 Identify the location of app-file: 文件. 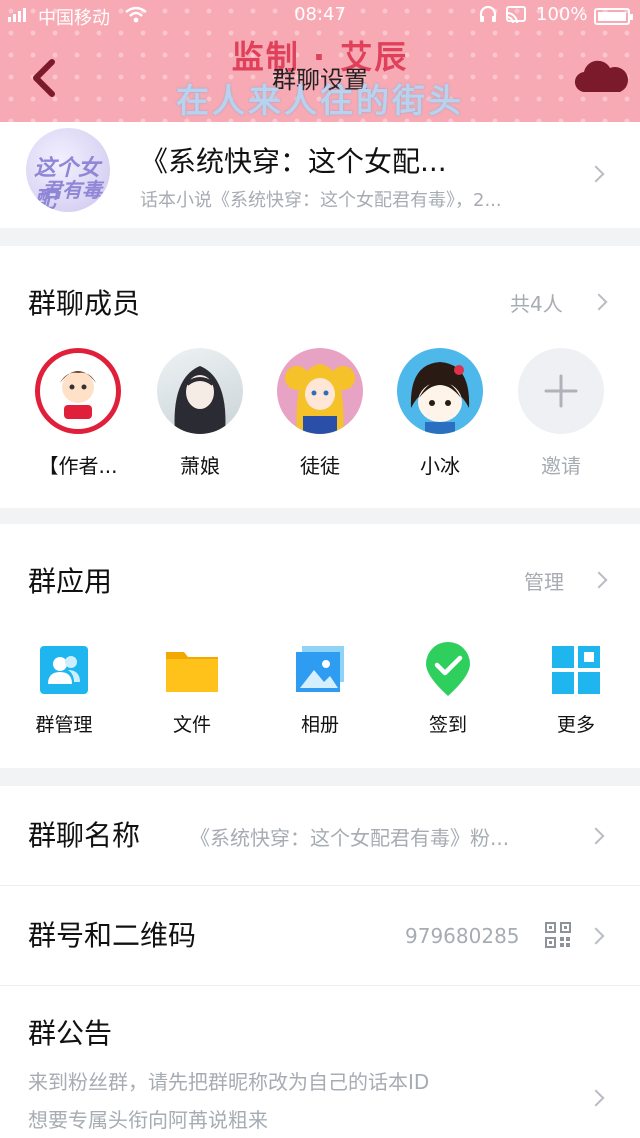
(192, 689).